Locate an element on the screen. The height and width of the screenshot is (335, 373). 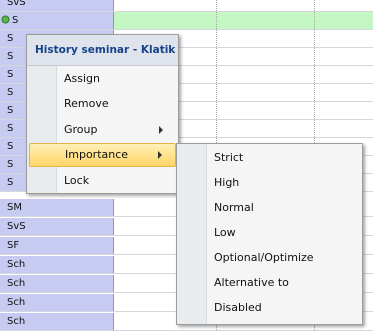
context-menu-title: History seminar - Klatik is located at coordinates (102, 50).